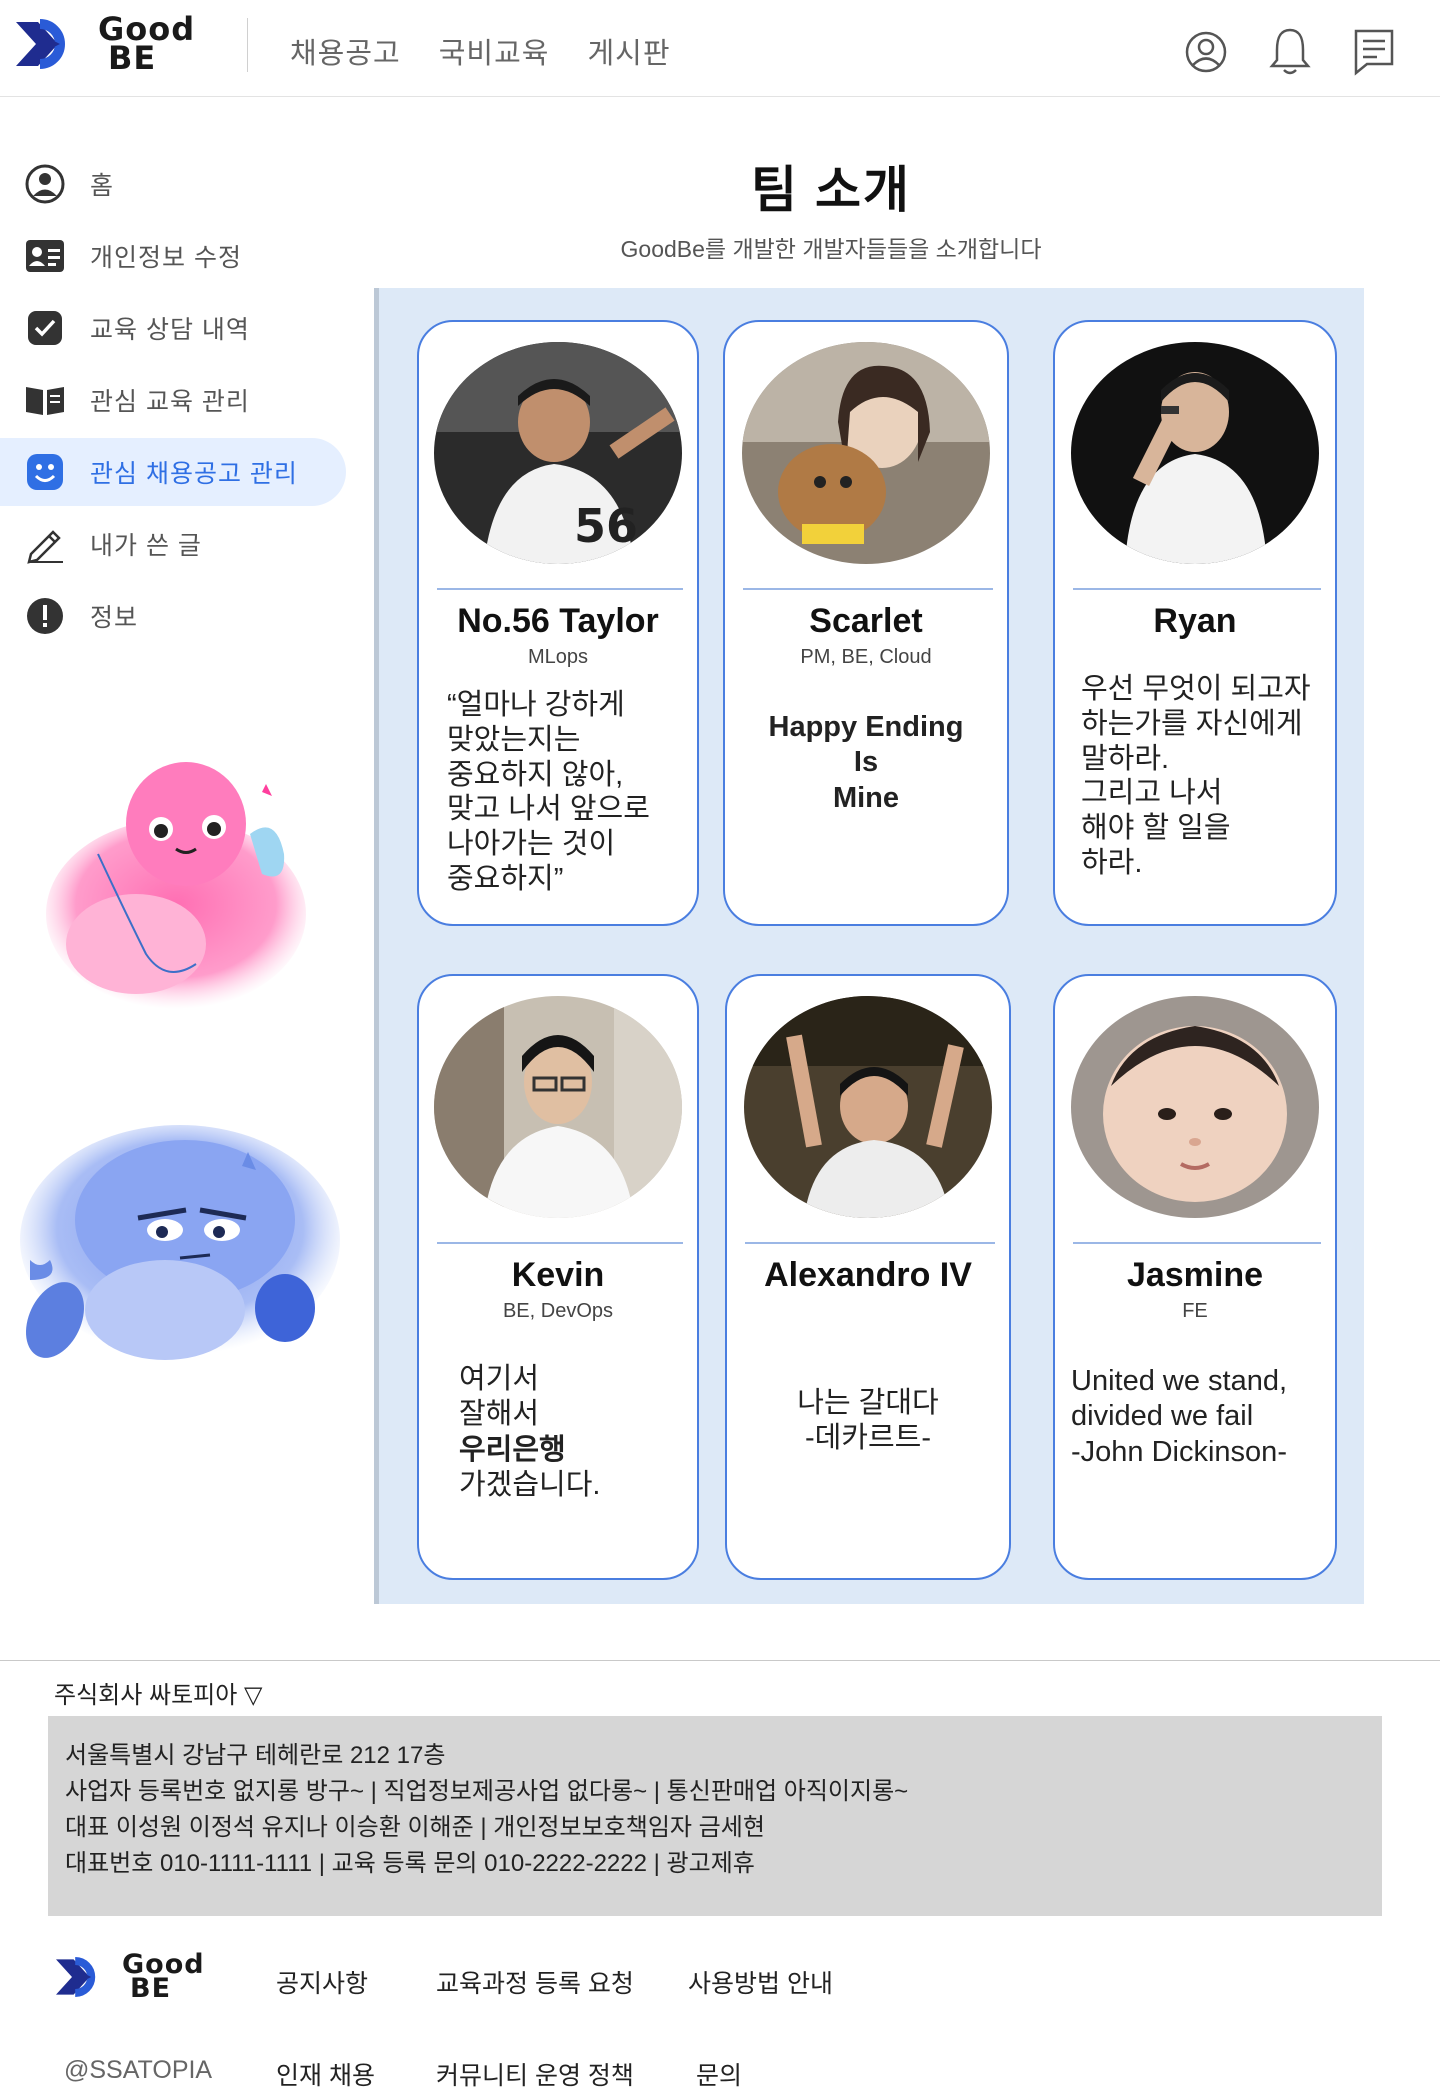 This screenshot has height=2097, width=1440. I want to click on sidebar-item-consult-history: 교육 상담 내역, so click(175, 328).